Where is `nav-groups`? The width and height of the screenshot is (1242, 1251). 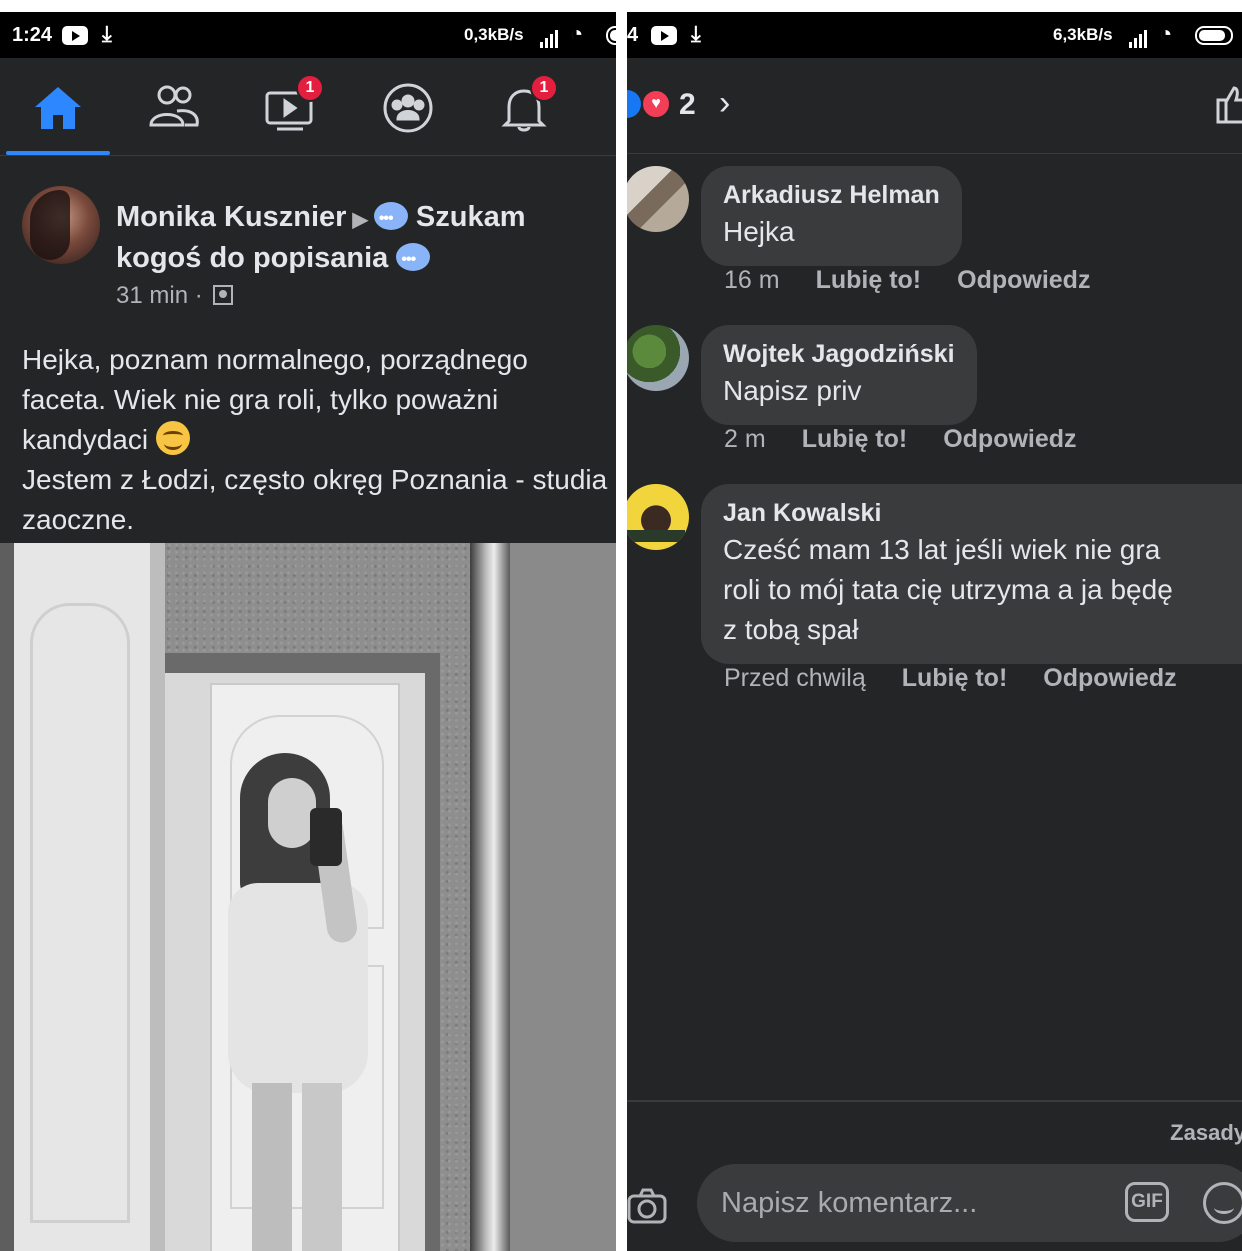 nav-groups is located at coordinates (408, 108).